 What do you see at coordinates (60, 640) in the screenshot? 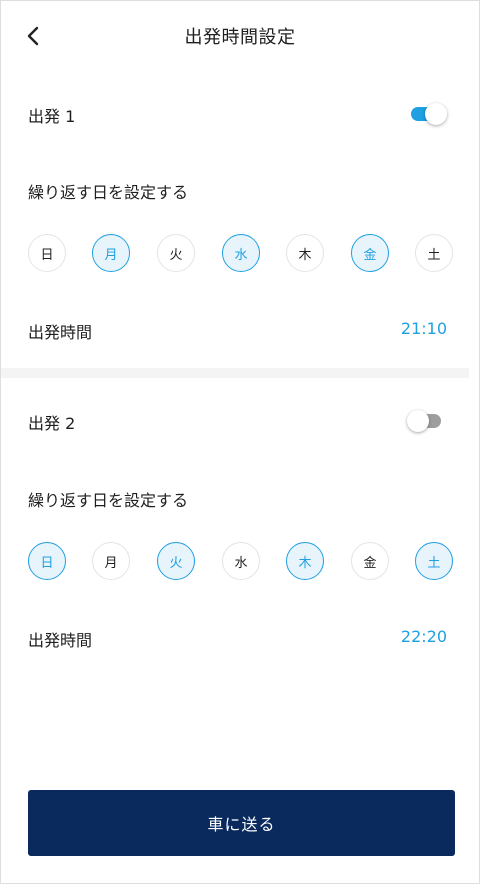
I see `departure-2-time-label: 出発時間` at bounding box center [60, 640].